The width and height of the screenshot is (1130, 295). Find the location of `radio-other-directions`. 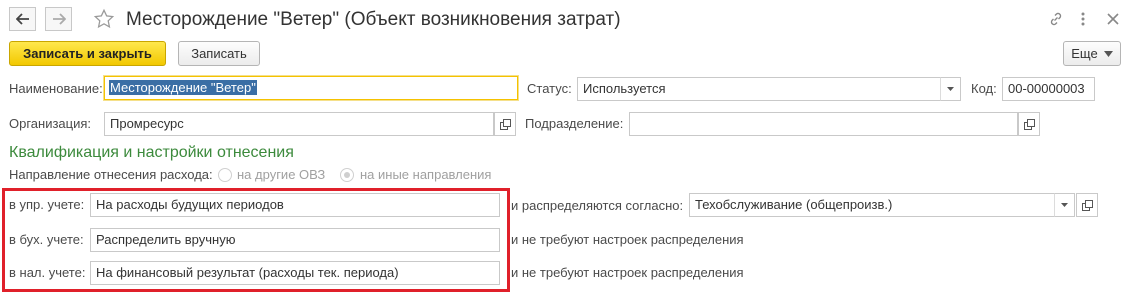

radio-other-directions is located at coordinates (347, 175).